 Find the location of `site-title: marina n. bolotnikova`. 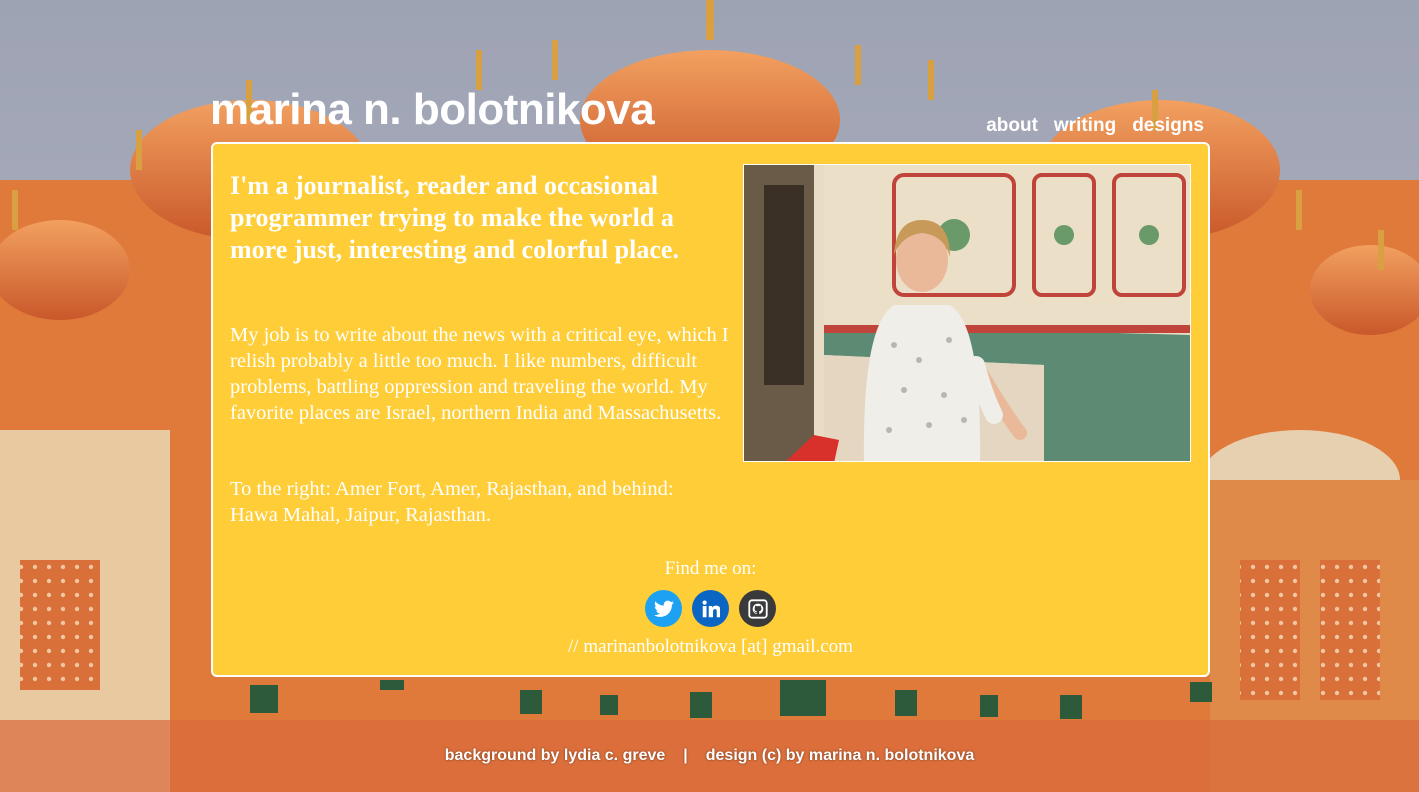

site-title: marina n. bolotnikova is located at coordinates (432, 110).